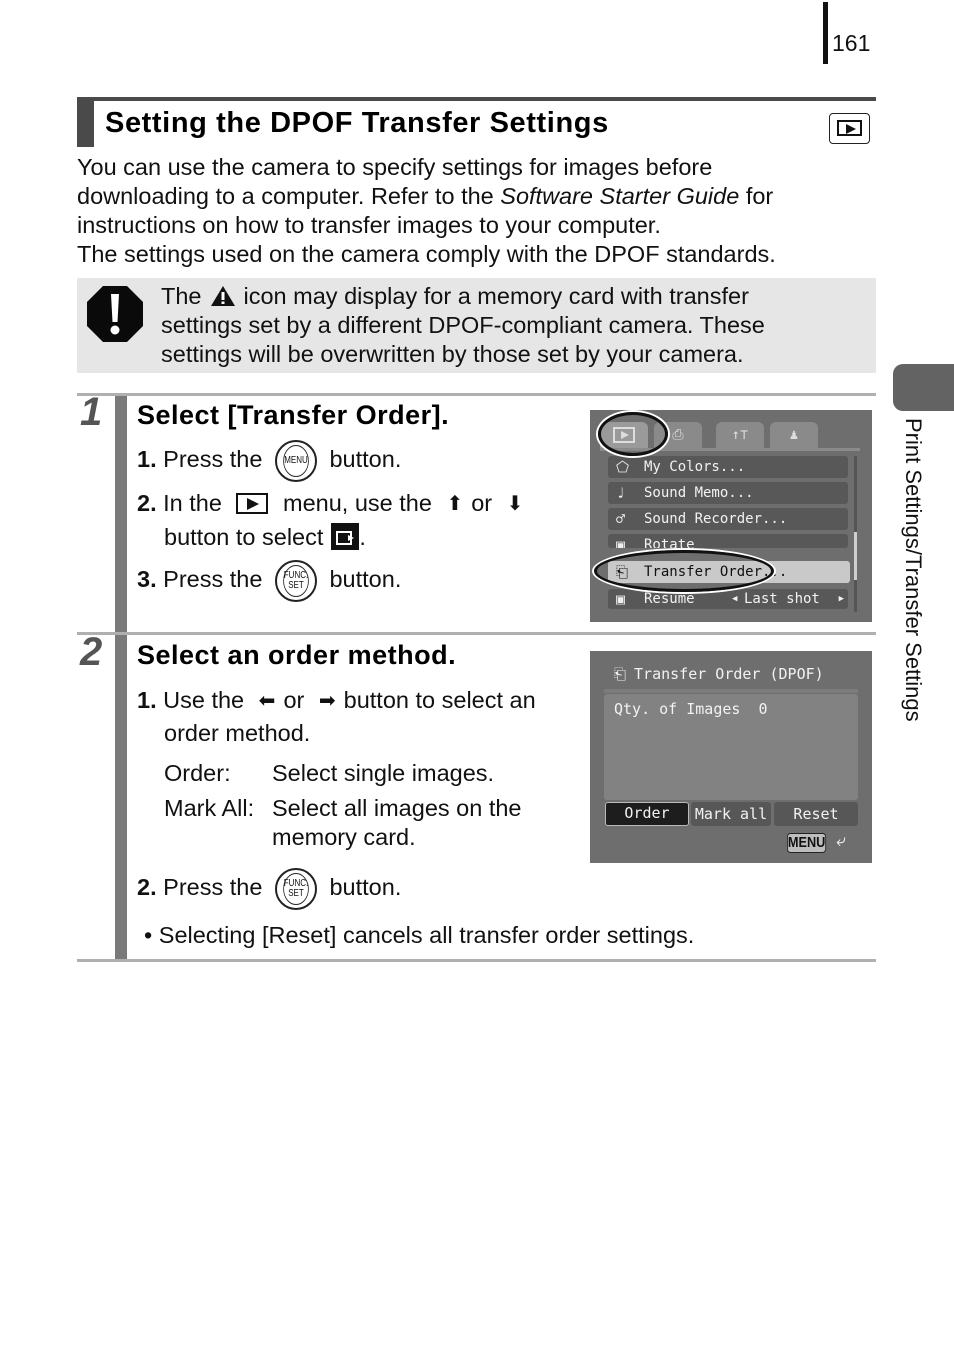 Image resolution: width=954 pixels, height=1345 pixels. Describe the element at coordinates (455, 504) in the screenshot. I see `up-arrow-icon: ⬆` at that location.